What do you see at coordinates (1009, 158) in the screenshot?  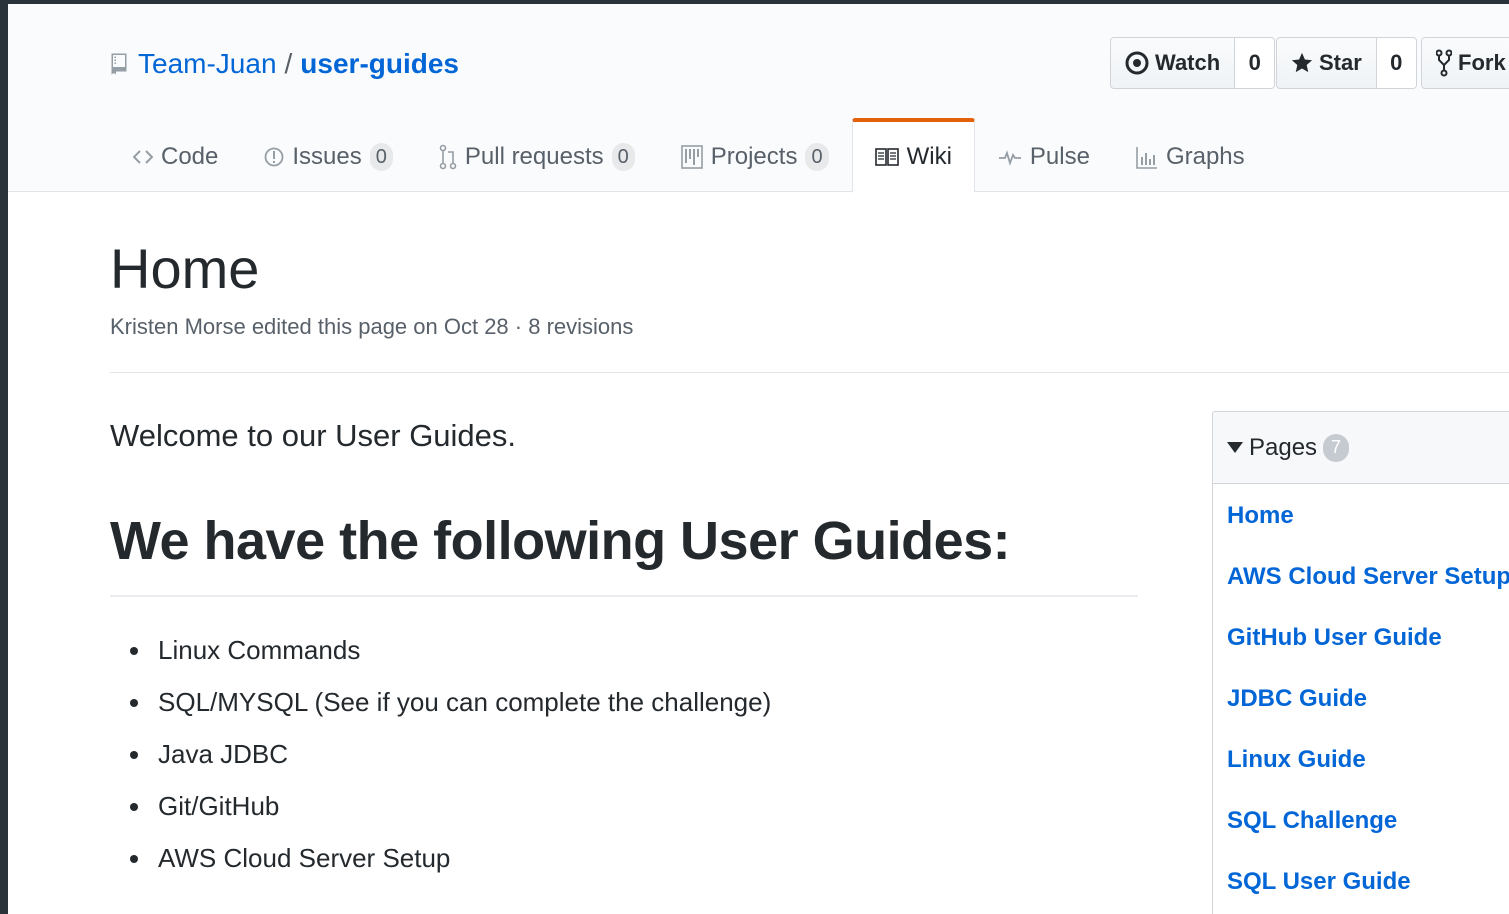 I see `pulse-icon` at bounding box center [1009, 158].